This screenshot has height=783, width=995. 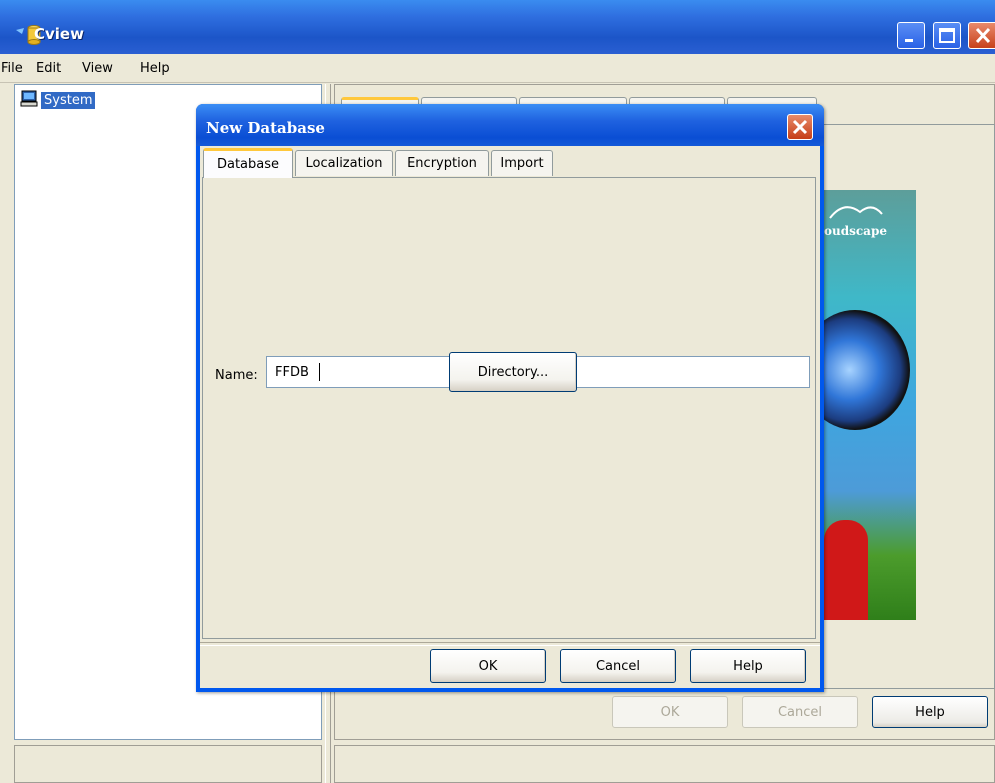 I want to click on background-help-button: Help, so click(x=930, y=712).